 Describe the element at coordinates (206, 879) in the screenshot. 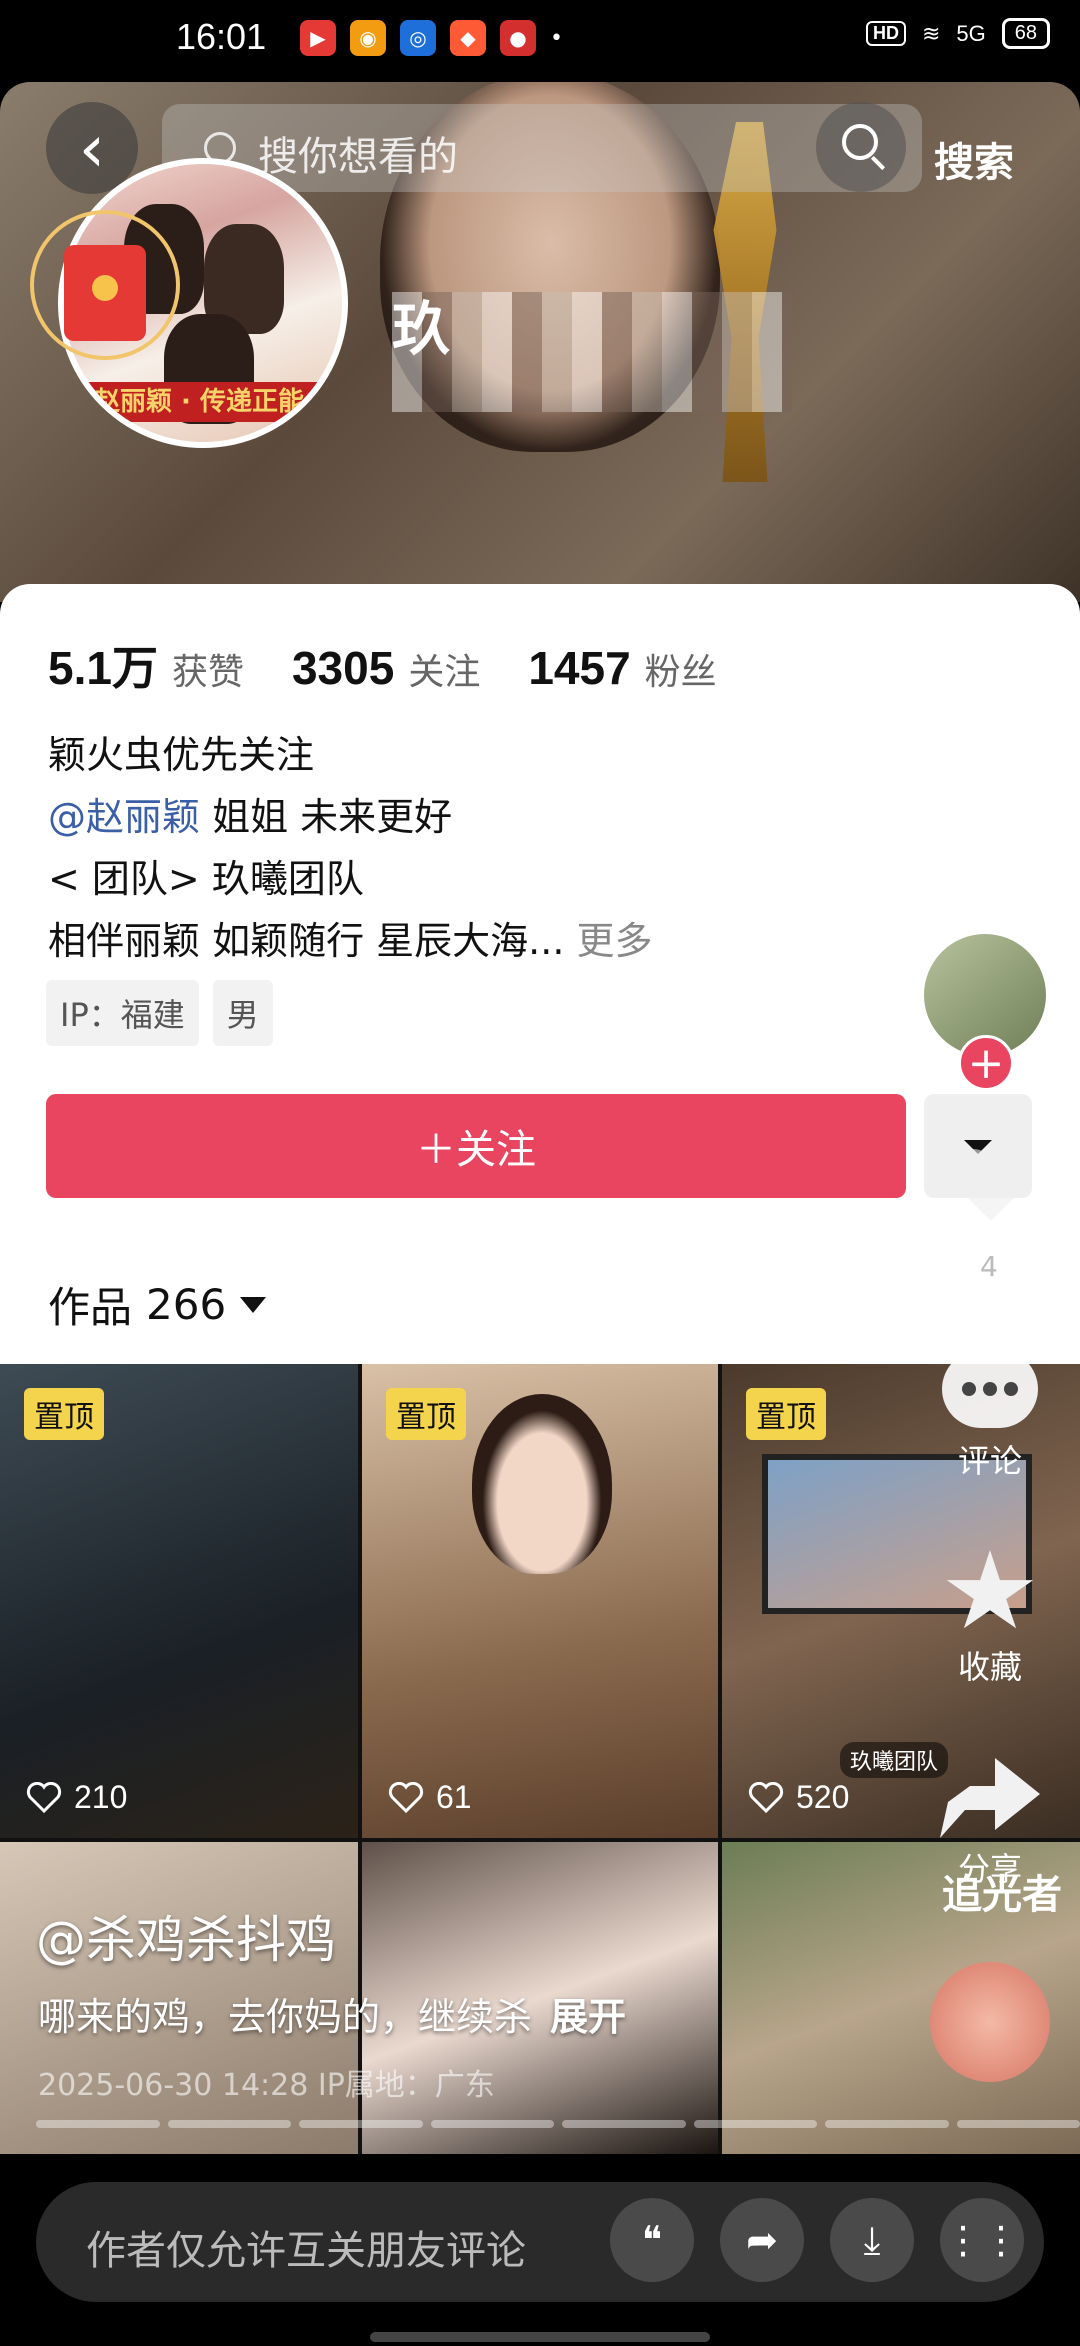

I see `bio-line: < 团队> 玖曦团队` at that location.